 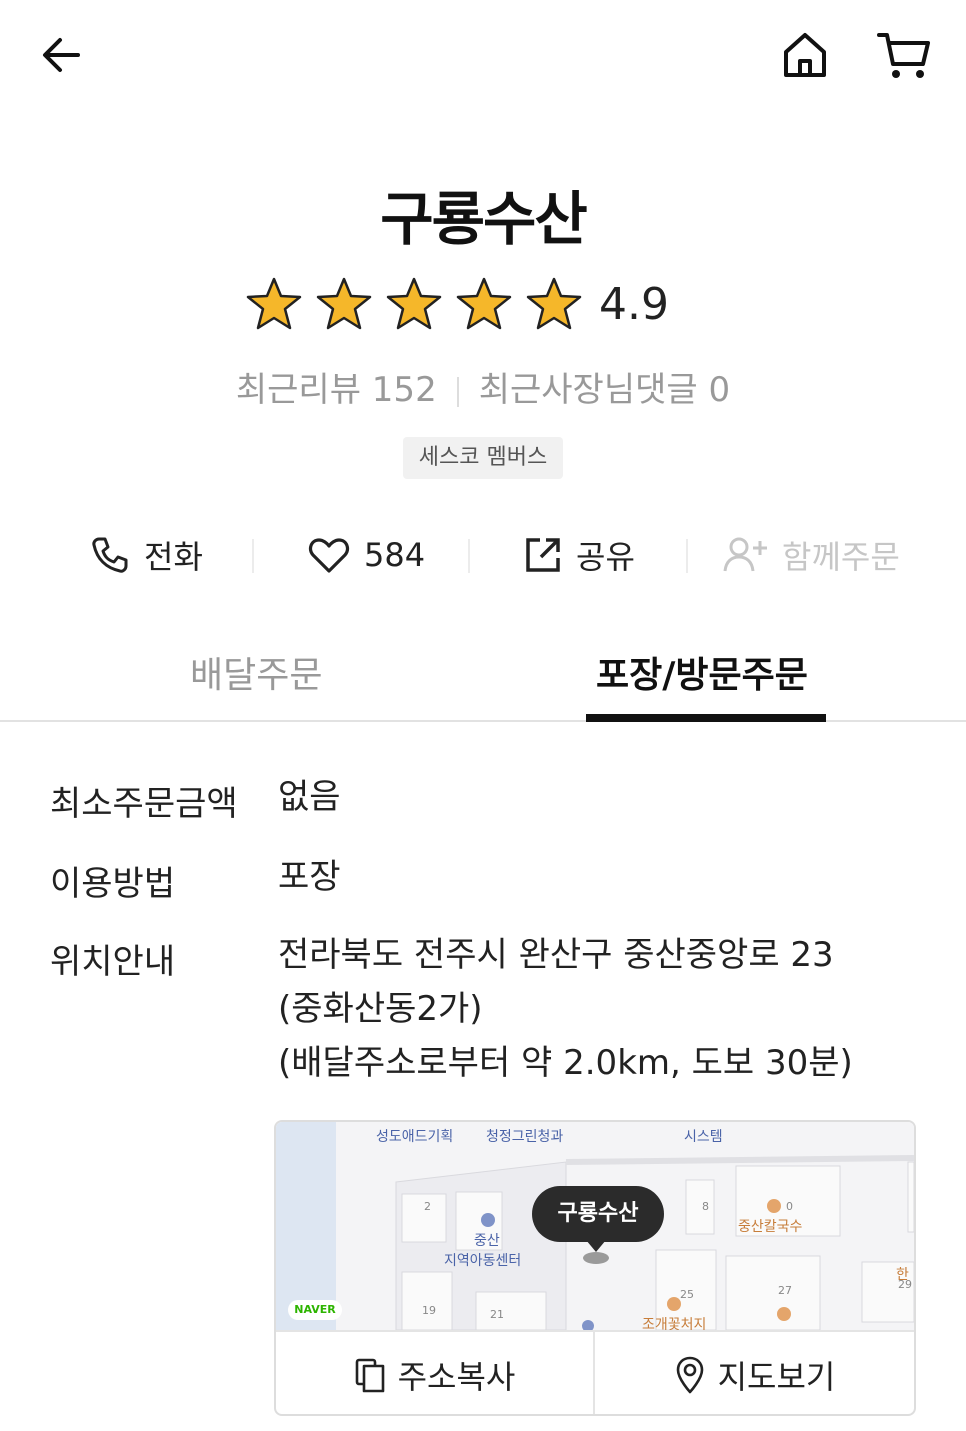 What do you see at coordinates (483, 458) in the screenshot?
I see `cesco-badge: 세스코 멤버스` at bounding box center [483, 458].